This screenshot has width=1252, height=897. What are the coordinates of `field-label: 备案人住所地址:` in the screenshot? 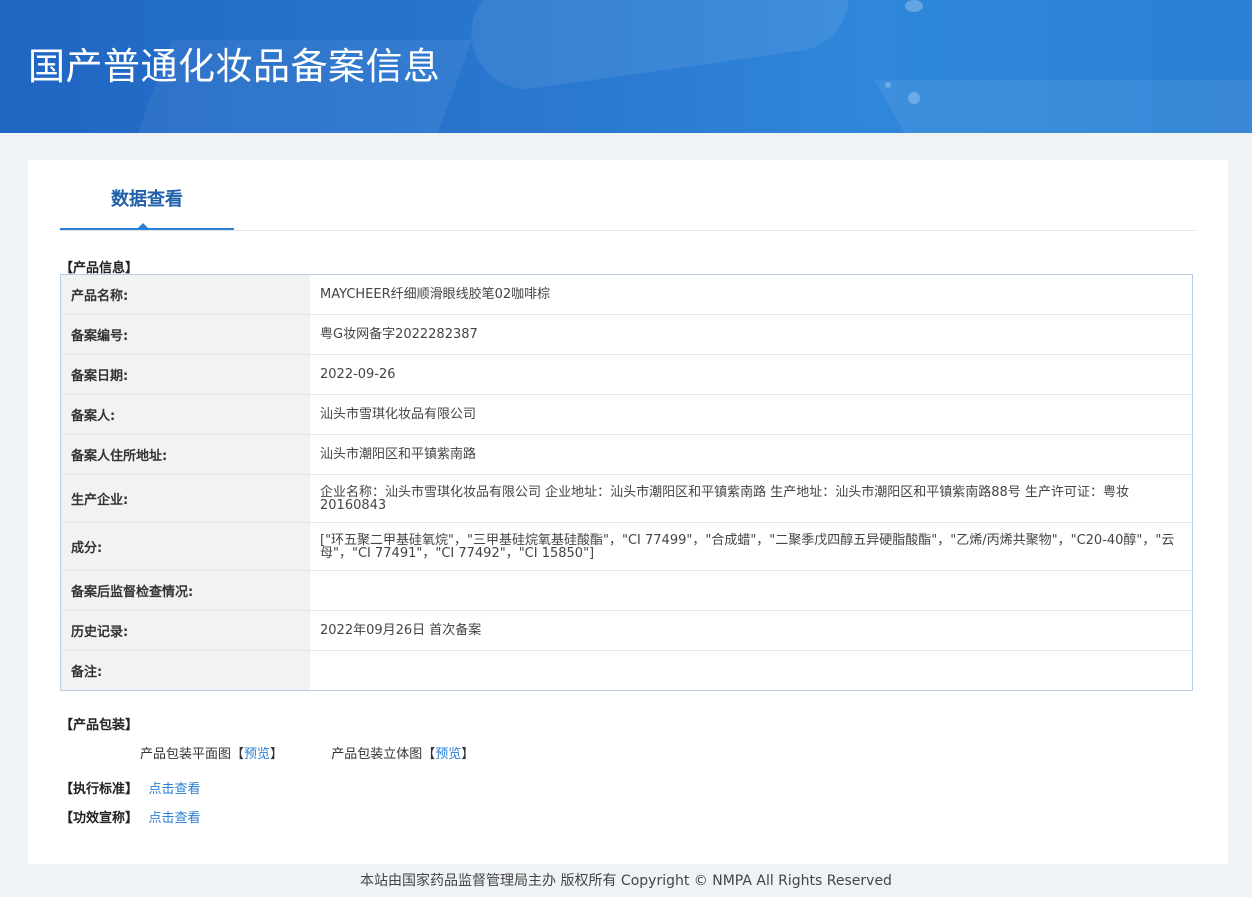 It's located at (185, 454).